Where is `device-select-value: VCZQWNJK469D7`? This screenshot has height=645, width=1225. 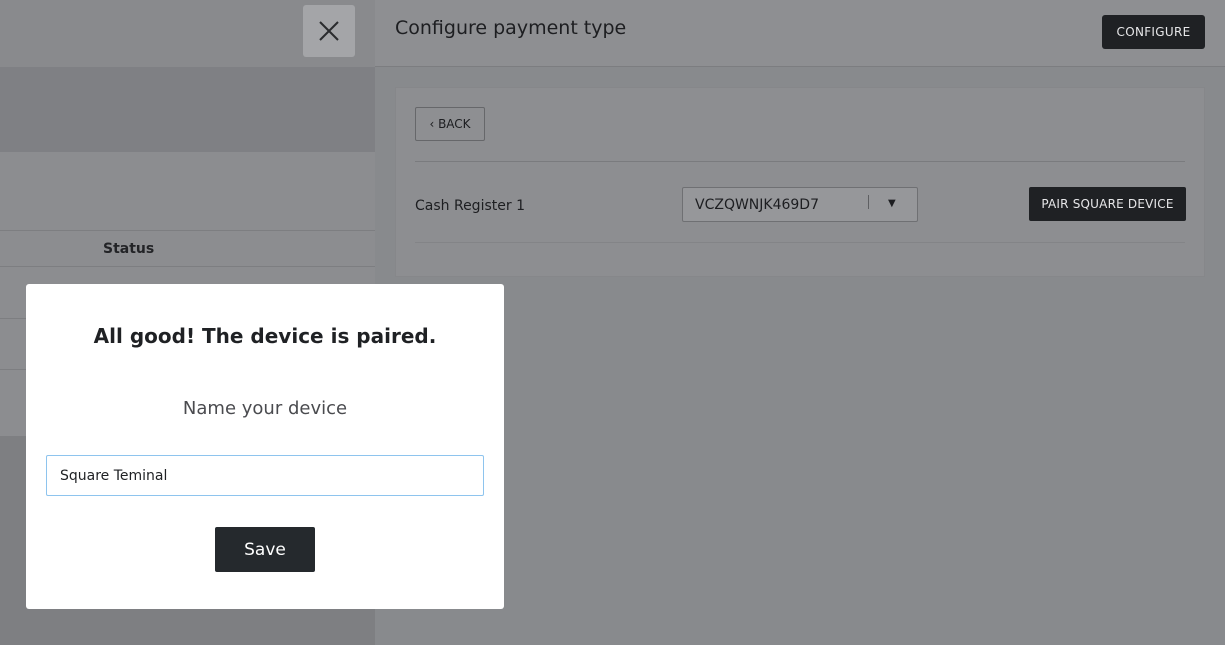 device-select-value: VCZQWNJK469D7 is located at coordinates (757, 205).